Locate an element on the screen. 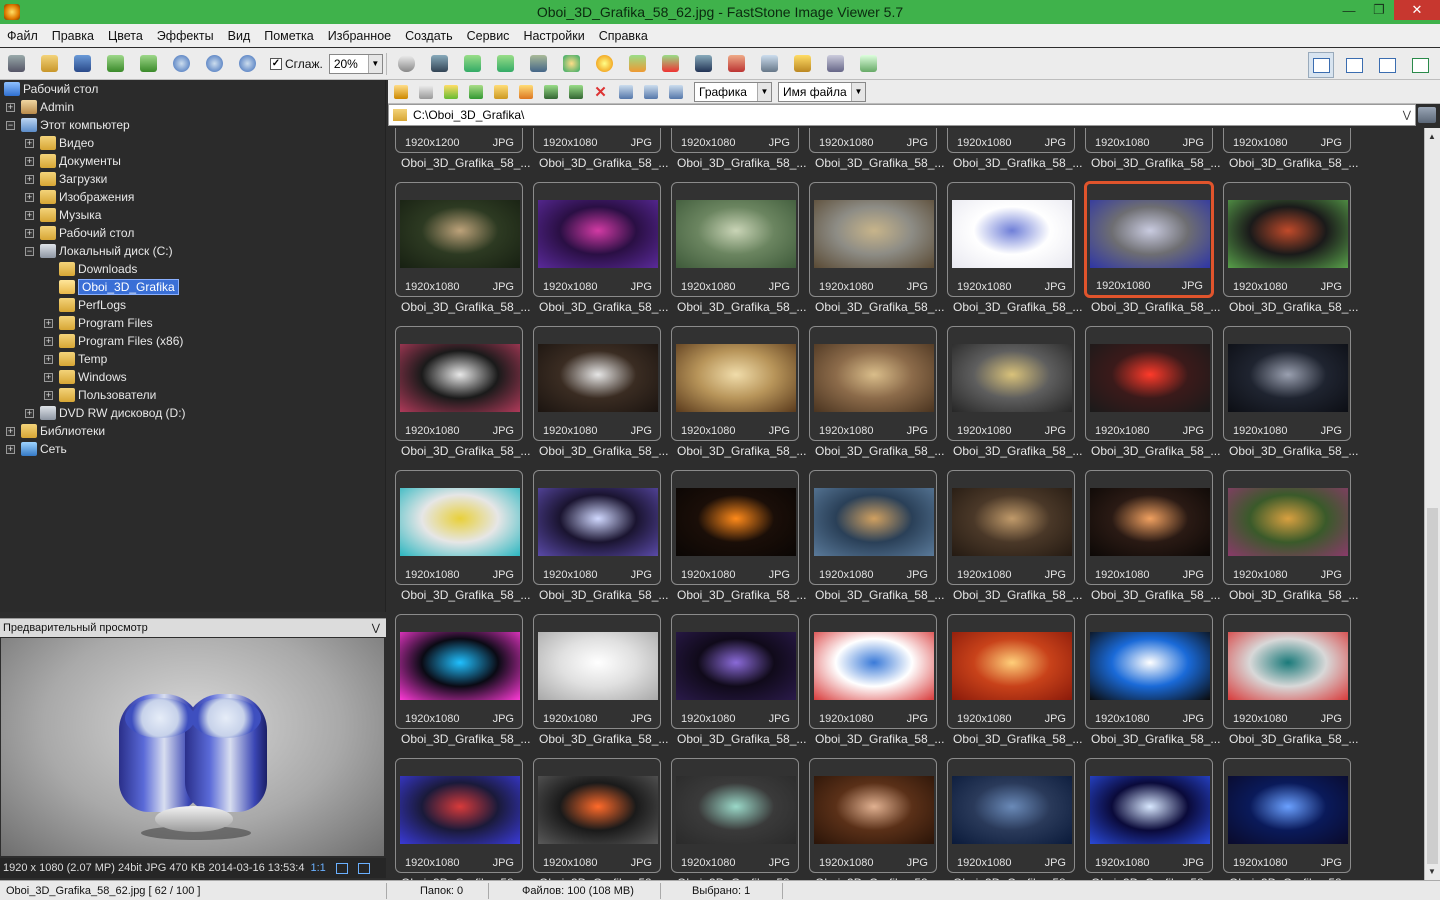 Image resolution: width=1440 pixels, height=900 pixels. fullscreen-icon is located at coordinates (363, 868).